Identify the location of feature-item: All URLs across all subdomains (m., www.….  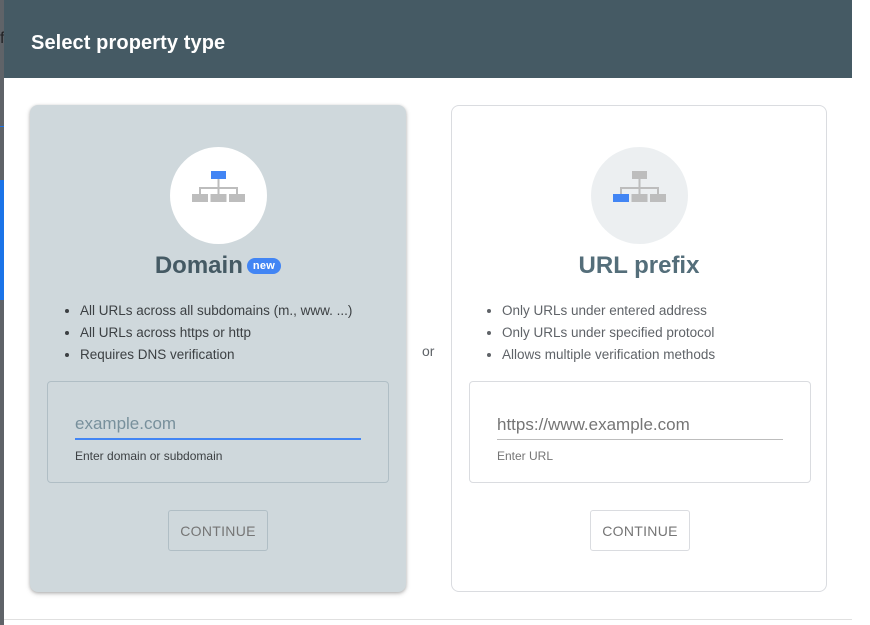
(216, 311).